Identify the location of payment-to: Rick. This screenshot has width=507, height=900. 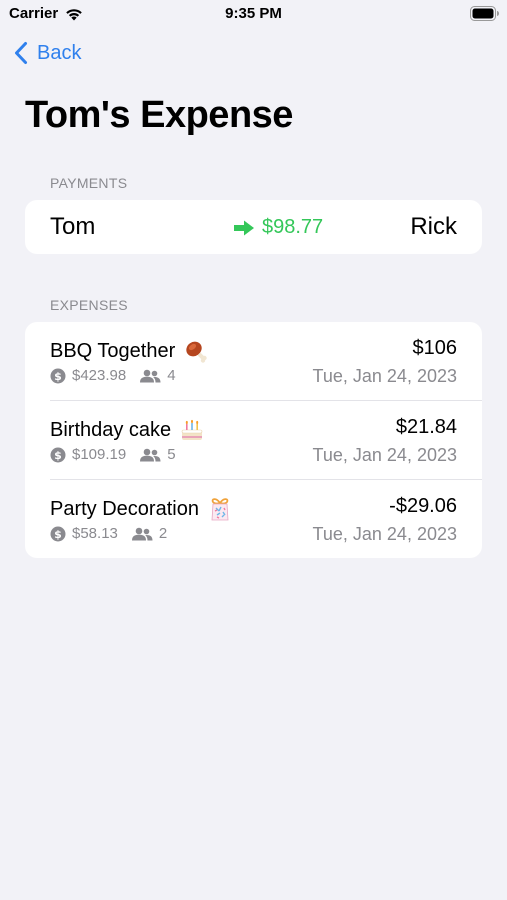
(433, 226).